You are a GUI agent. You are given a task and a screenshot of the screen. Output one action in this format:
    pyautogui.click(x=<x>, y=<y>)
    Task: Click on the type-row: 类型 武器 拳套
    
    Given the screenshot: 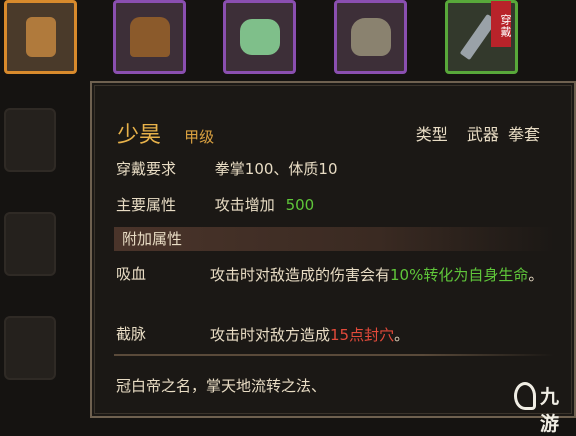 What is the action you would take?
    pyautogui.click(x=471, y=133)
    